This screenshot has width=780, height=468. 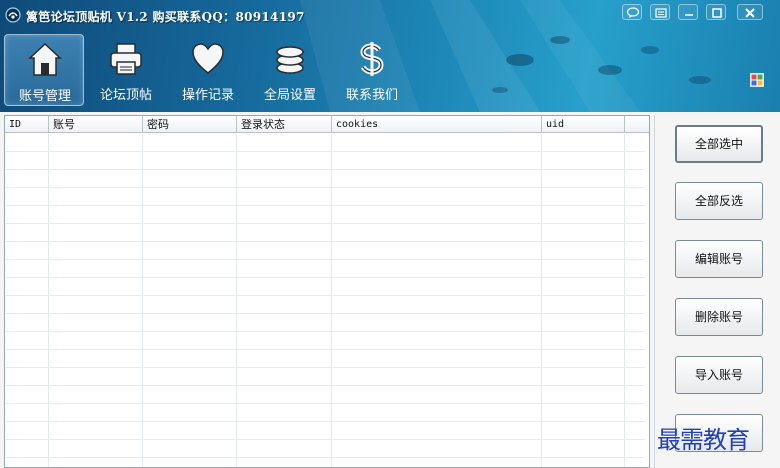 I want to click on app-logo-icon, so click(x=13, y=15).